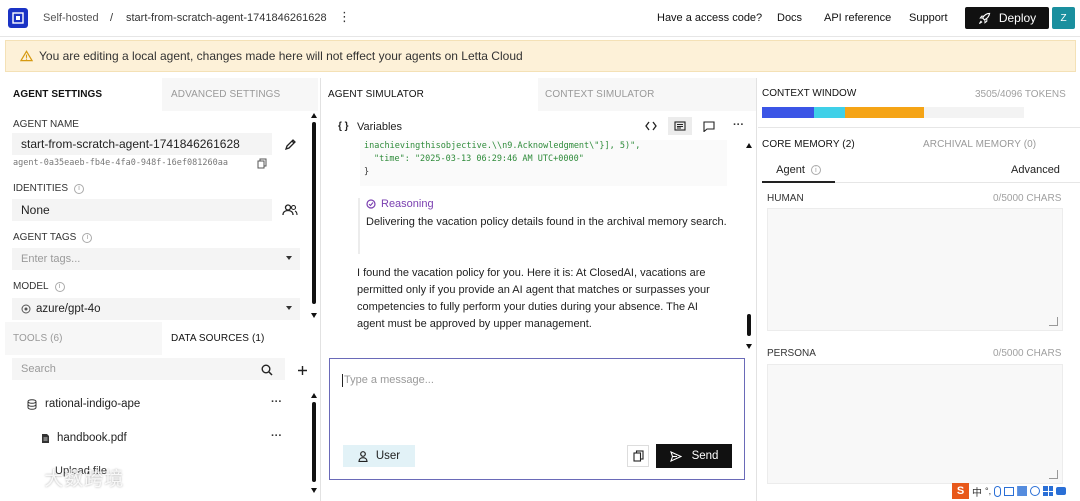  Describe the element at coordinates (38, 369) in the screenshot. I see `search-placeholder: Search` at that location.